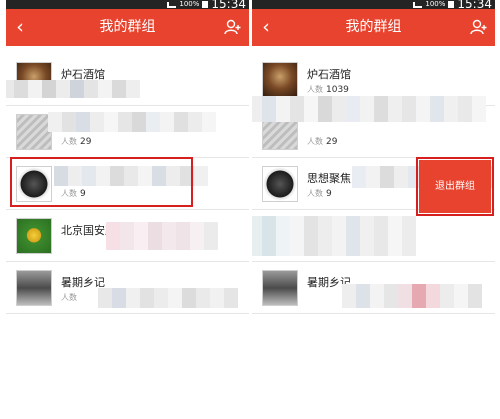 This screenshot has height=419, width=500. What do you see at coordinates (101, 182) in the screenshot?
I see `highlight-box` at bounding box center [101, 182].